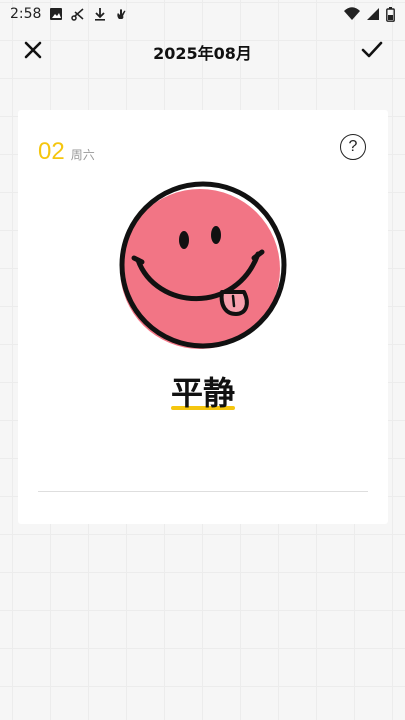 This screenshot has height=720, width=405. Describe the element at coordinates (82, 155) in the screenshot. I see `weekday-label: 周六` at that location.